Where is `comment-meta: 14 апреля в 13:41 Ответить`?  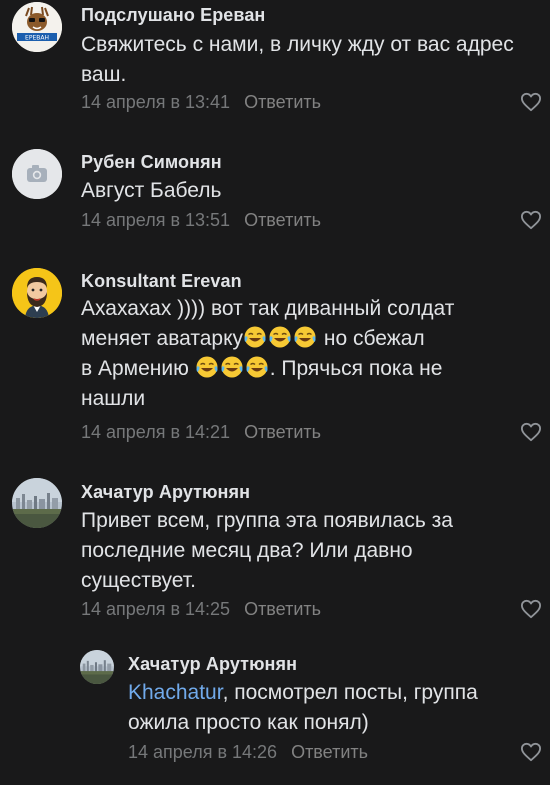 comment-meta: 14 апреля в 13:41 Ответить is located at coordinates (201, 102).